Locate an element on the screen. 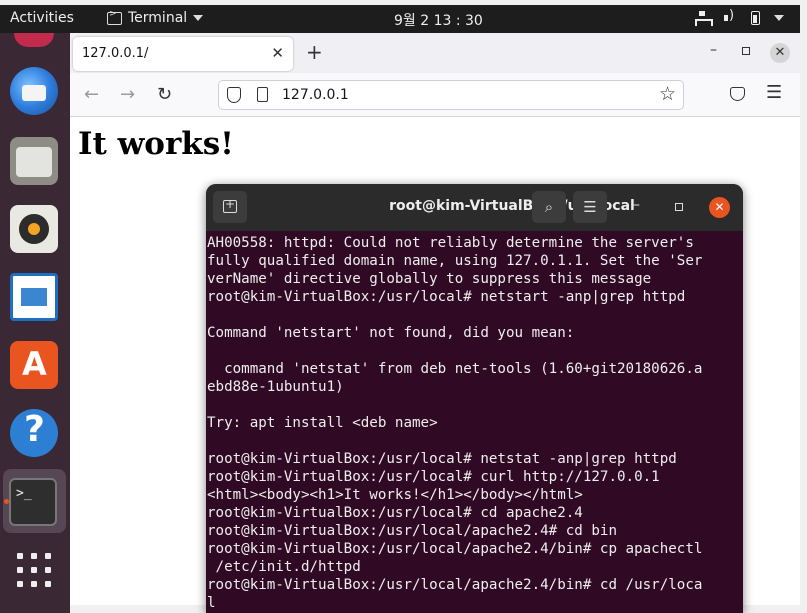  navigation-bar: ← → ↻ 127.0.0.1 ☆ ☰ is located at coordinates (435, 95).